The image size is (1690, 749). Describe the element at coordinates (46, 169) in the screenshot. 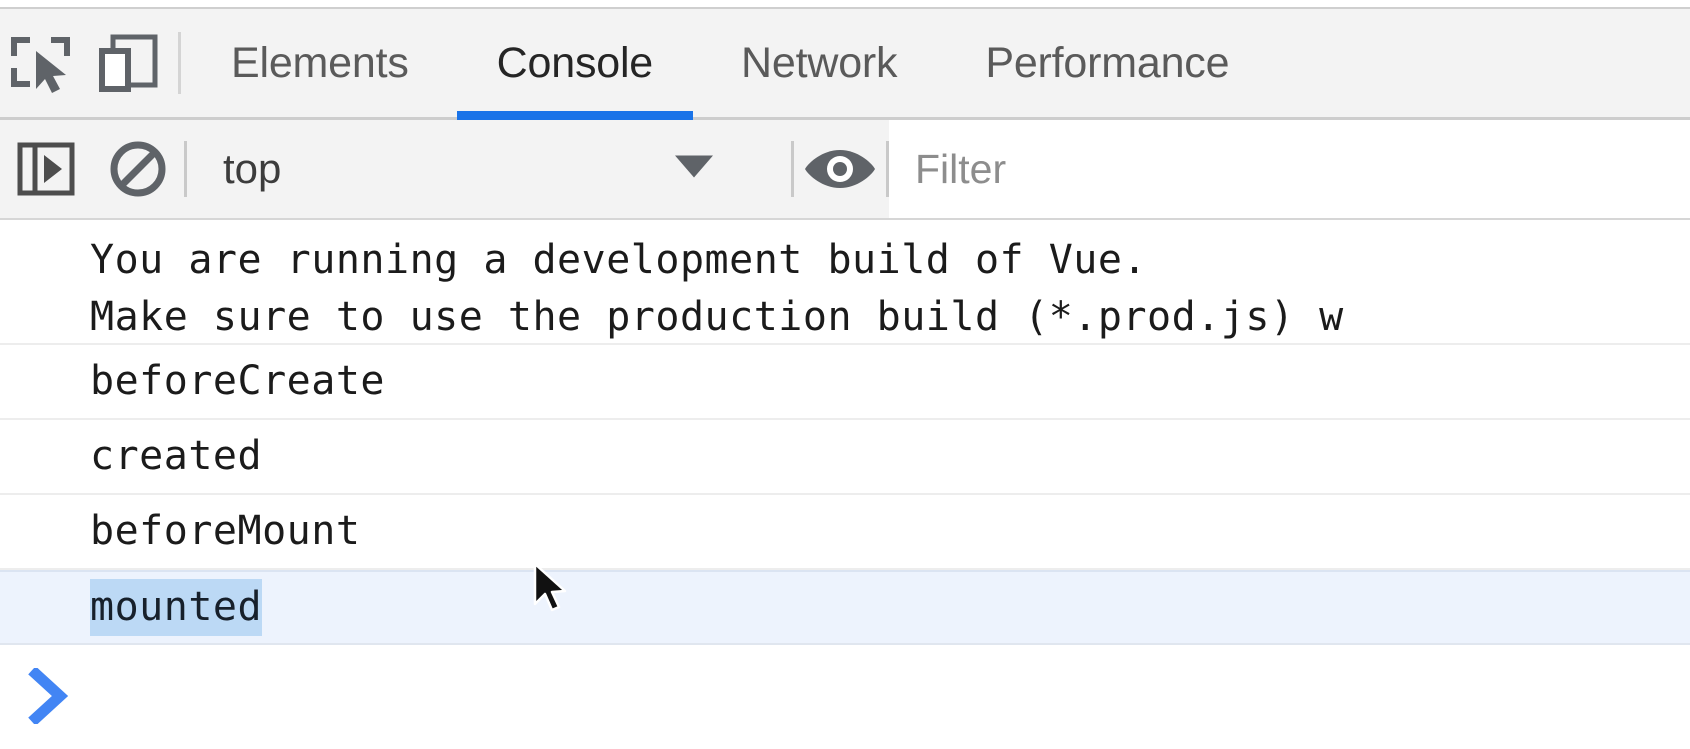

I see `console-sidebar-toggle-icon` at that location.